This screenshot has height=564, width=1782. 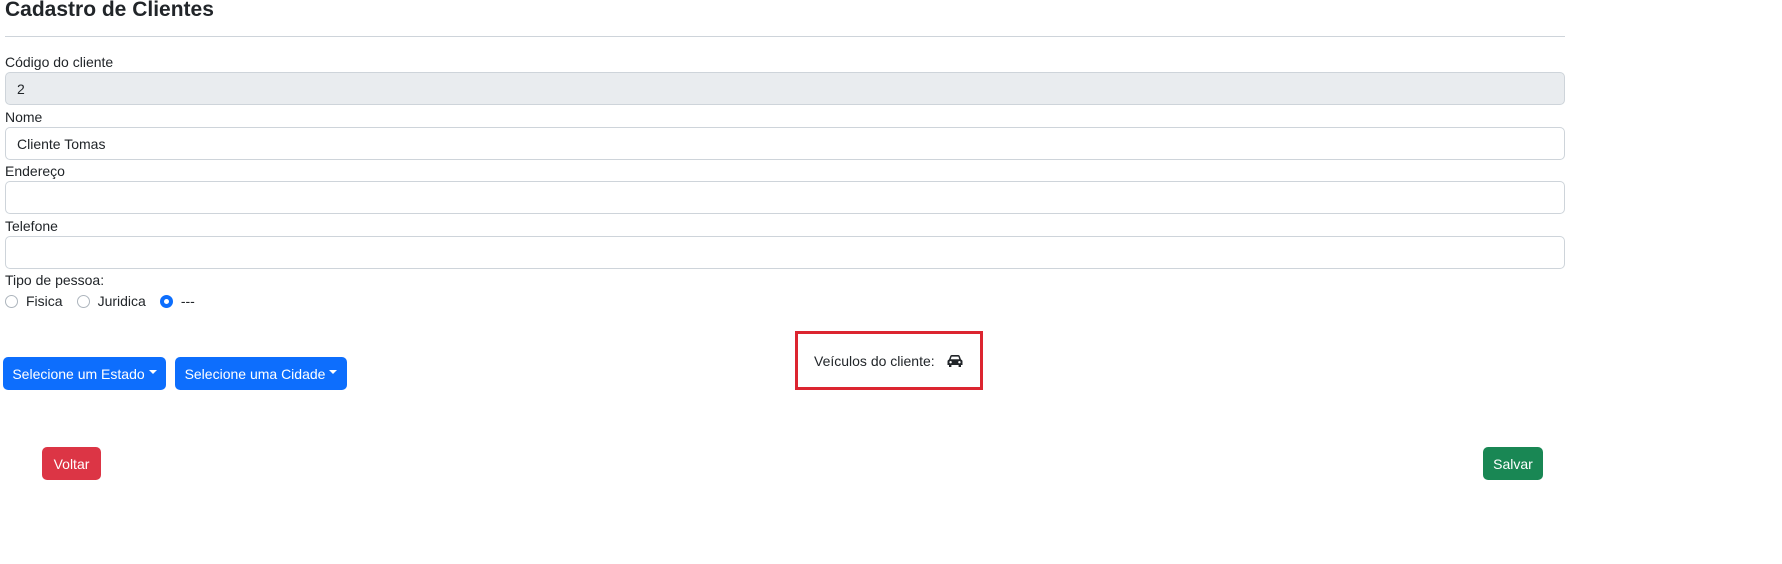 I want to click on cidade-dropdown-button: Selecione uma Cidade, so click(x=261, y=373).